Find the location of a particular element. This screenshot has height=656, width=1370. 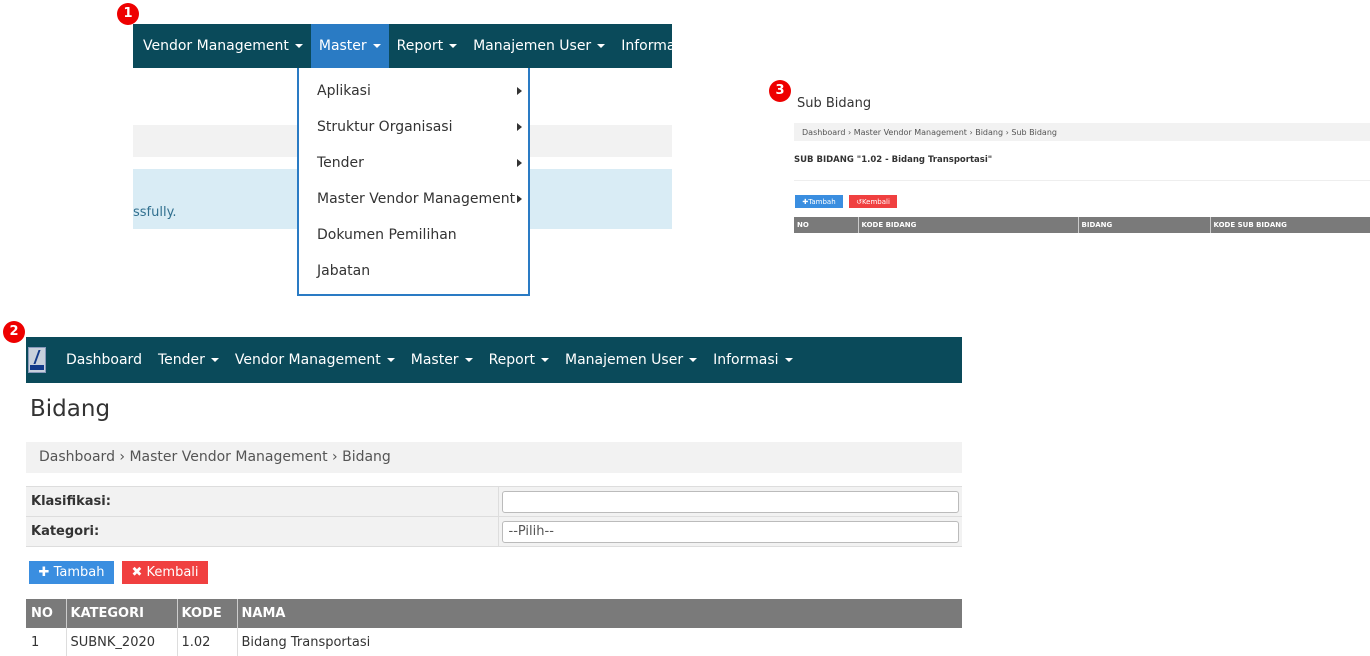

kembali-button: ✖ Kembali is located at coordinates (165, 572).